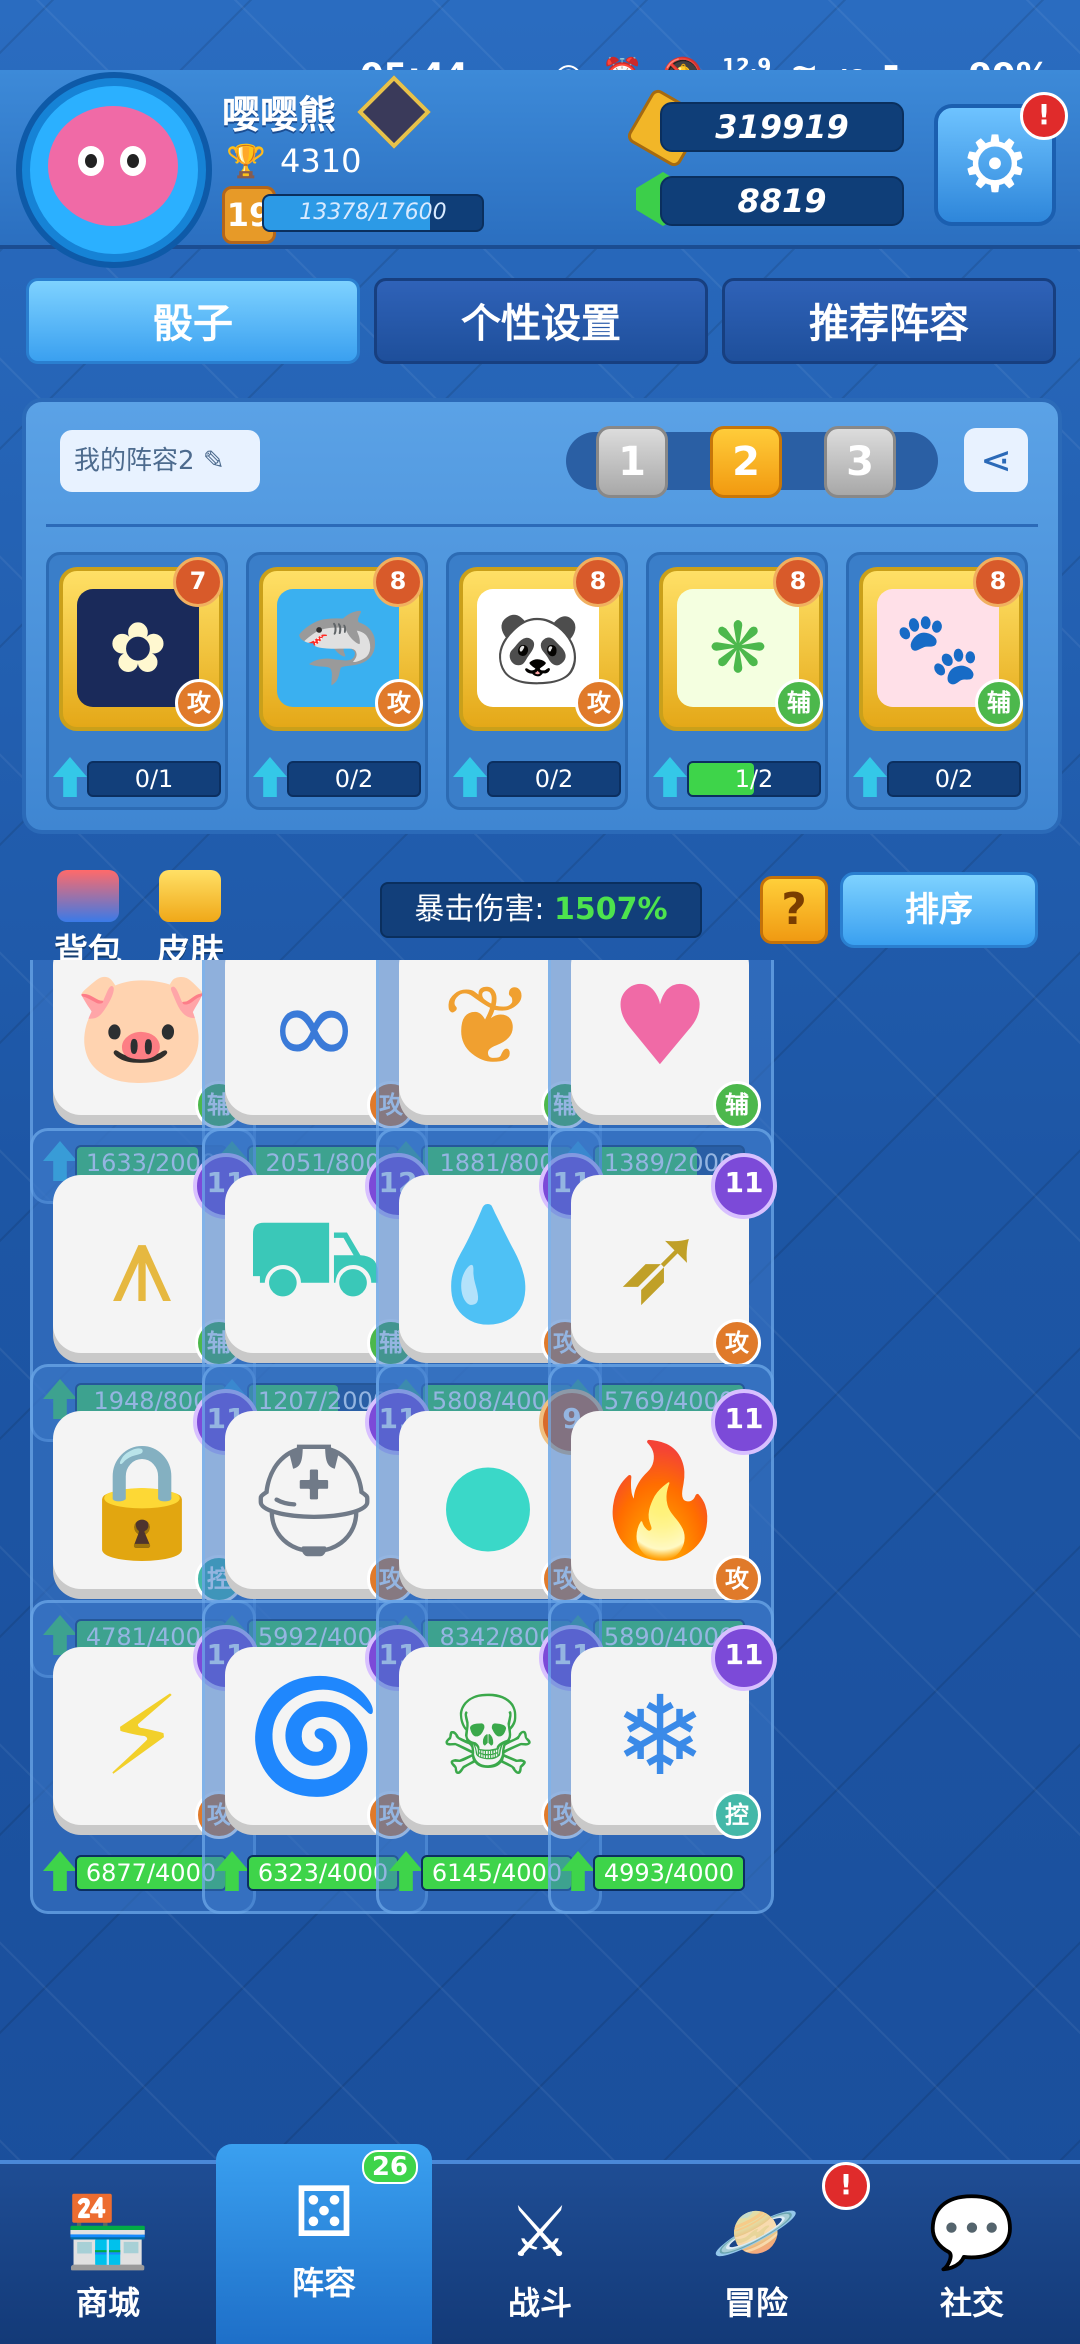 This screenshot has height=2344, width=1080. Describe the element at coordinates (972, 2232) in the screenshot. I see `chat-icon: 💬` at that location.